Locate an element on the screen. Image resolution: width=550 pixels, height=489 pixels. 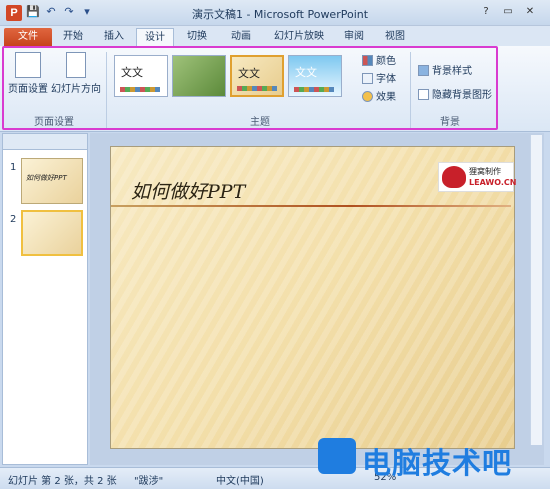
close-button: ✕ is located at coordinates (530, 12).